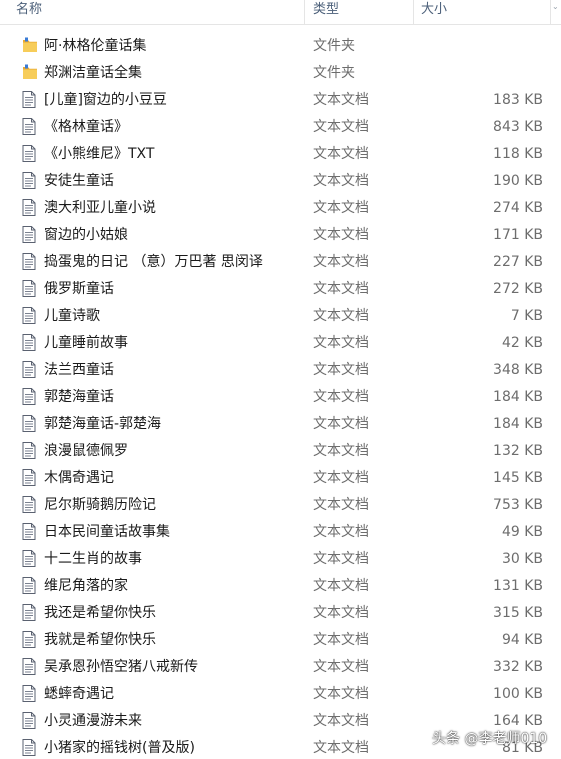 The height and width of the screenshot is (759, 561). What do you see at coordinates (518, 235) in the screenshot?
I see `file-size: 171 KB` at bounding box center [518, 235].